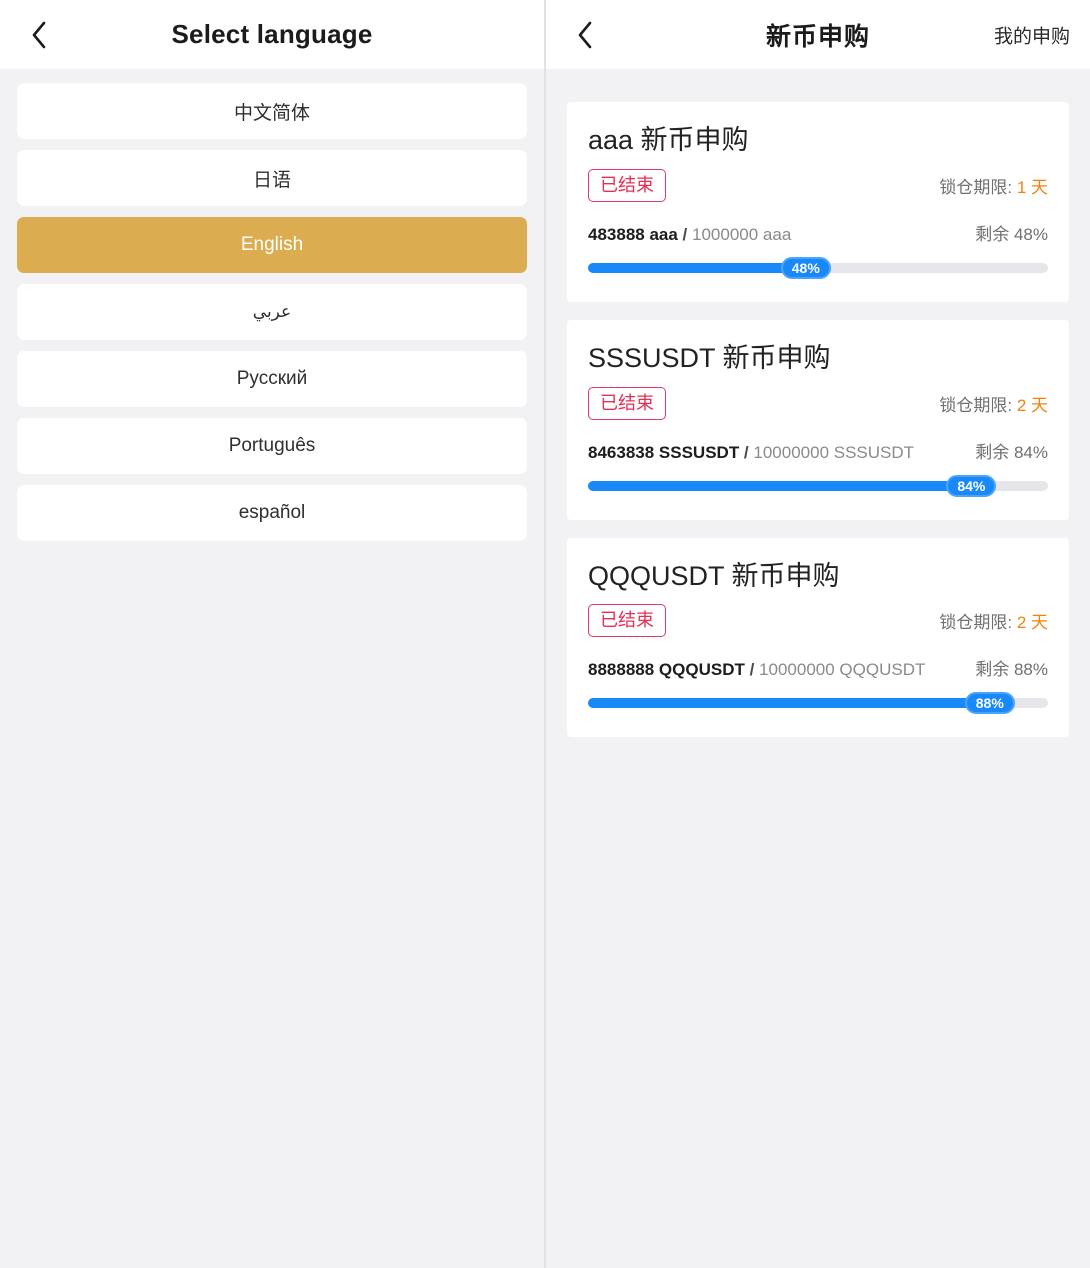  I want to click on ipo-card-amount-row: 483888 aaa / 1000000 aaa 剩余 48%, so click(818, 232).